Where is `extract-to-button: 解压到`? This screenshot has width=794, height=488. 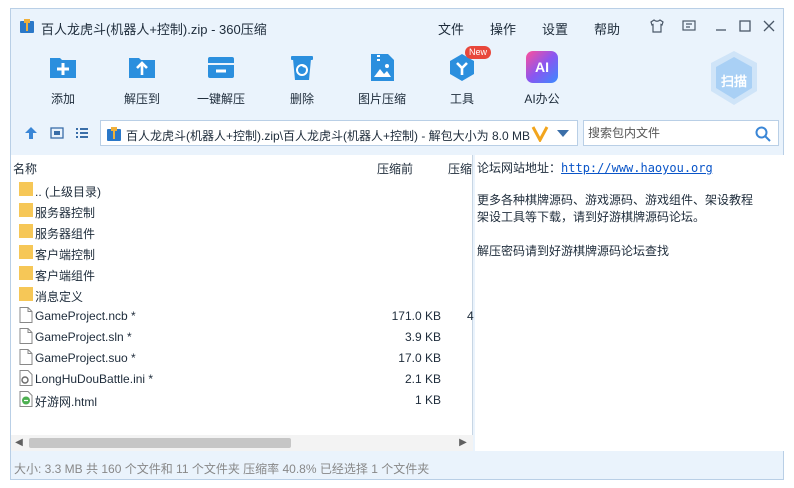
extract-to-button: 解压到 is located at coordinates (142, 78).